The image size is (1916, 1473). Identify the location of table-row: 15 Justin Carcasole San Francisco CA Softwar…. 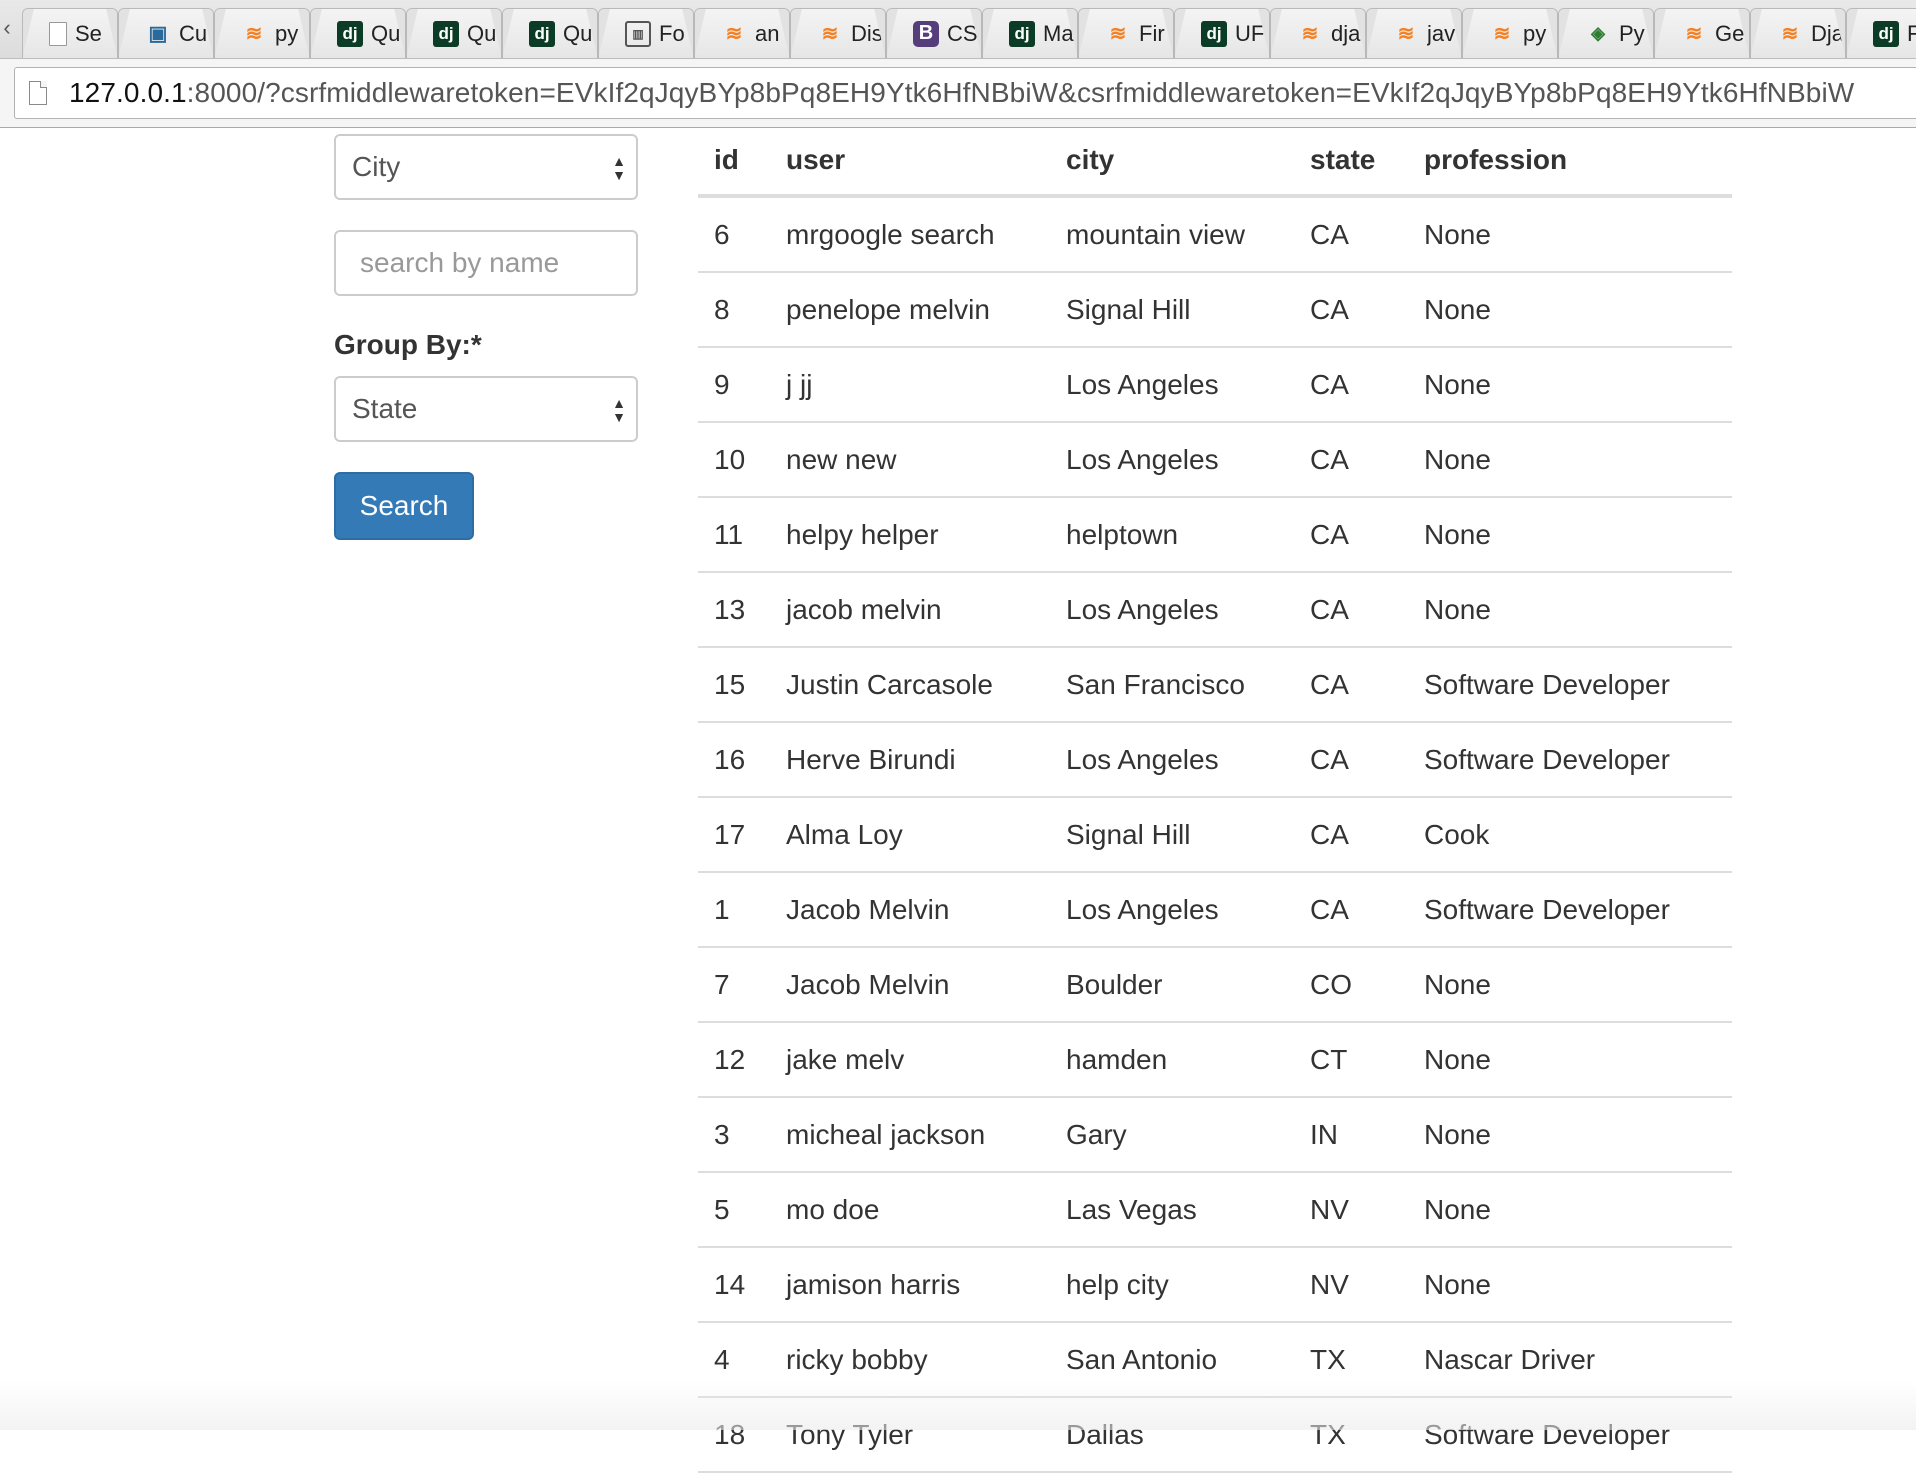
(1215, 685).